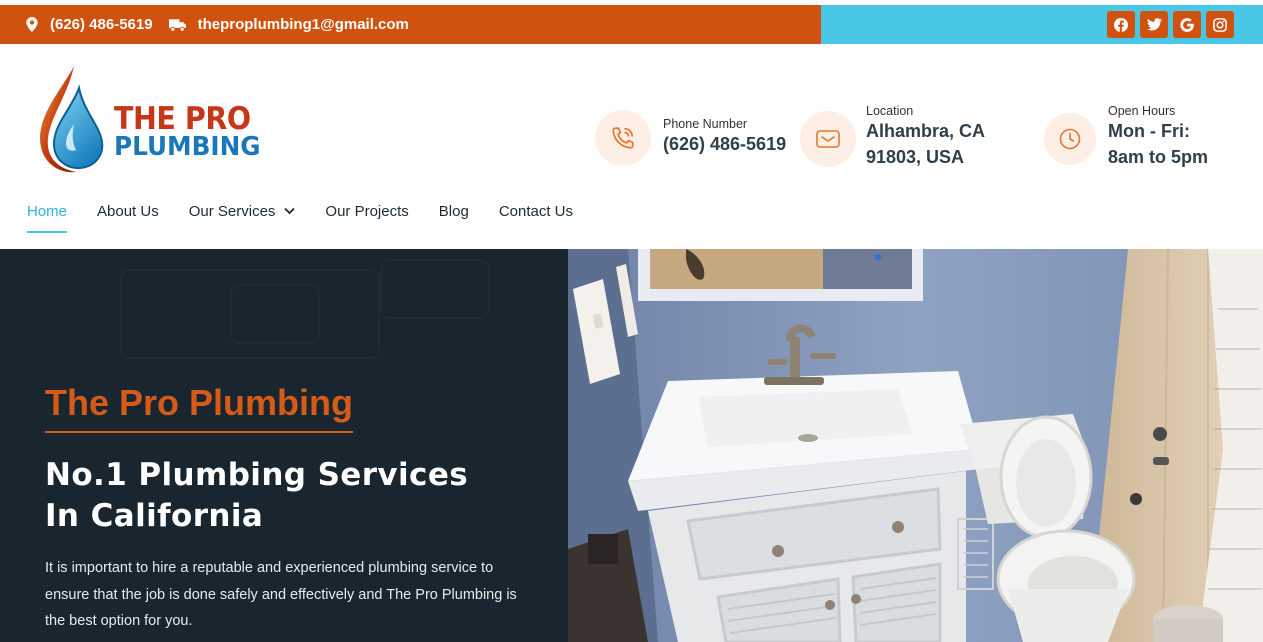  I want to click on nav-home: Home, so click(47, 216).